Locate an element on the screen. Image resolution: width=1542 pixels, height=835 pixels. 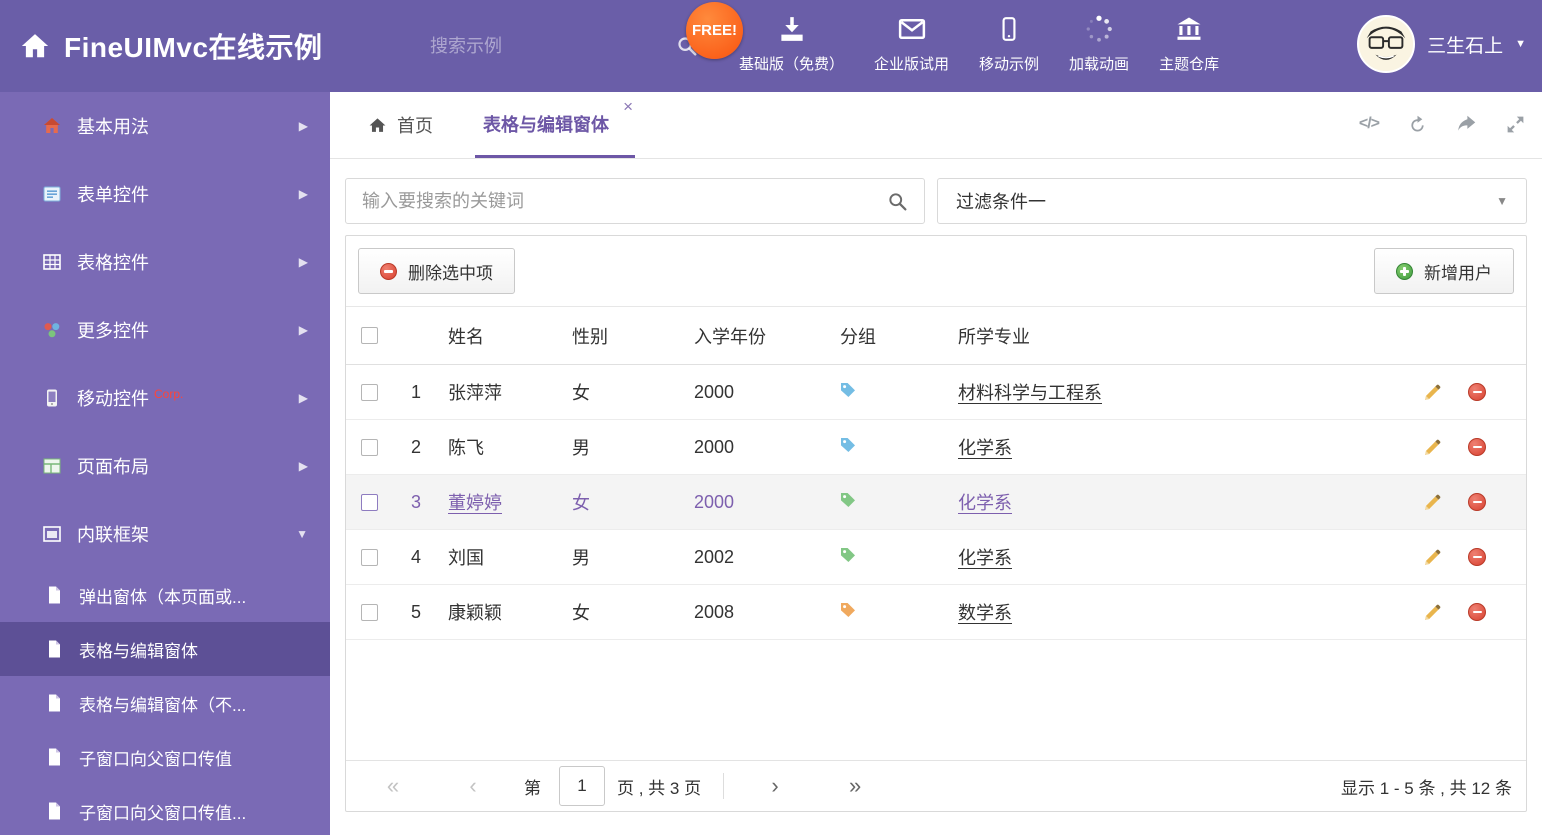
sidebar-item-mobile-controls: 移动控件 Corp. ▶ is located at coordinates (165, 398).